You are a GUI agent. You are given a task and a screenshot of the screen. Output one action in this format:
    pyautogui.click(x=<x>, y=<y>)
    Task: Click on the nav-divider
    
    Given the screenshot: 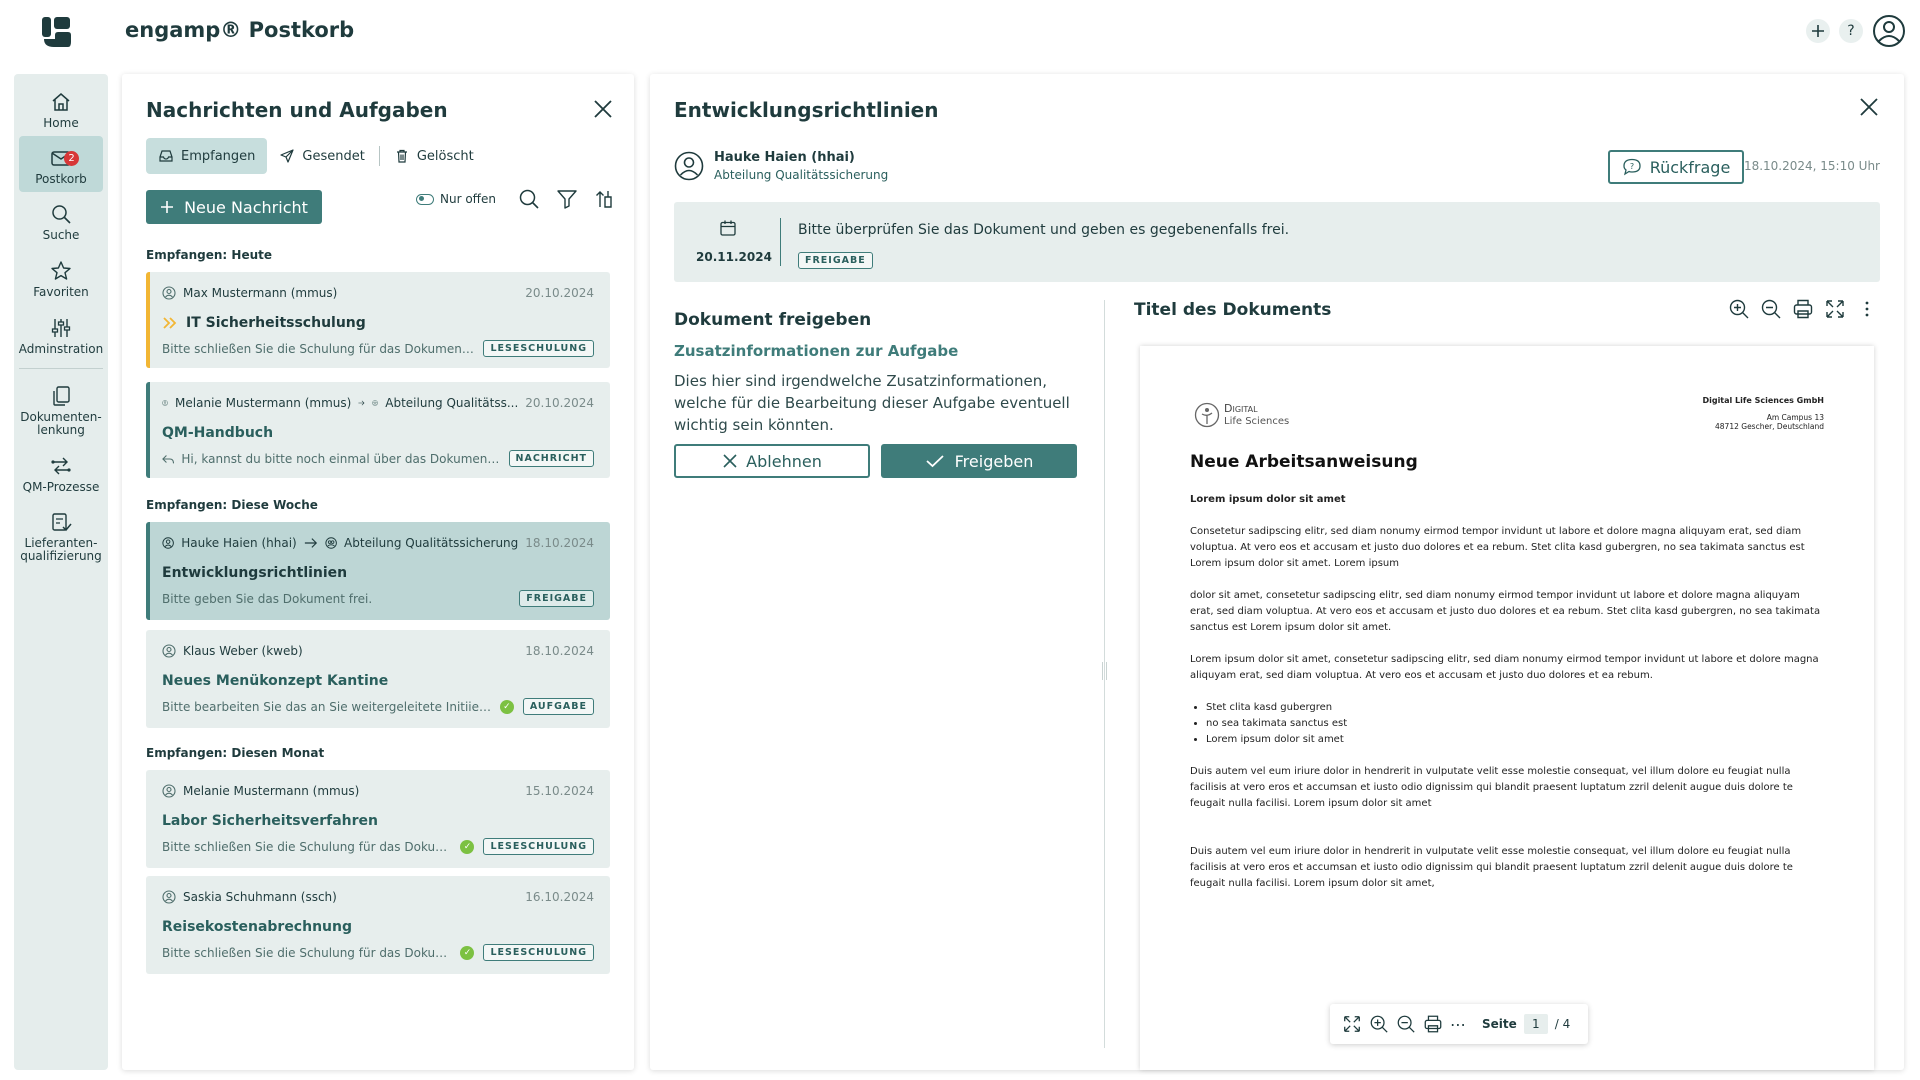 What is the action you would take?
    pyautogui.click(x=61, y=368)
    